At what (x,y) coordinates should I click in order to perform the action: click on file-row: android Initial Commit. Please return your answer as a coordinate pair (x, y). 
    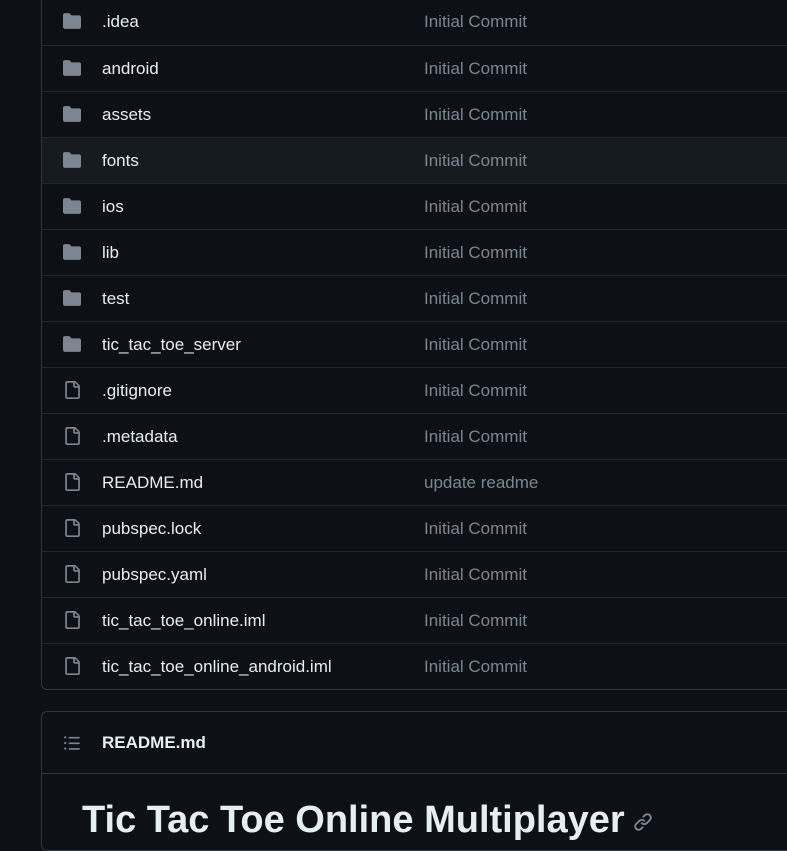
    Looking at the image, I should click on (414, 68).